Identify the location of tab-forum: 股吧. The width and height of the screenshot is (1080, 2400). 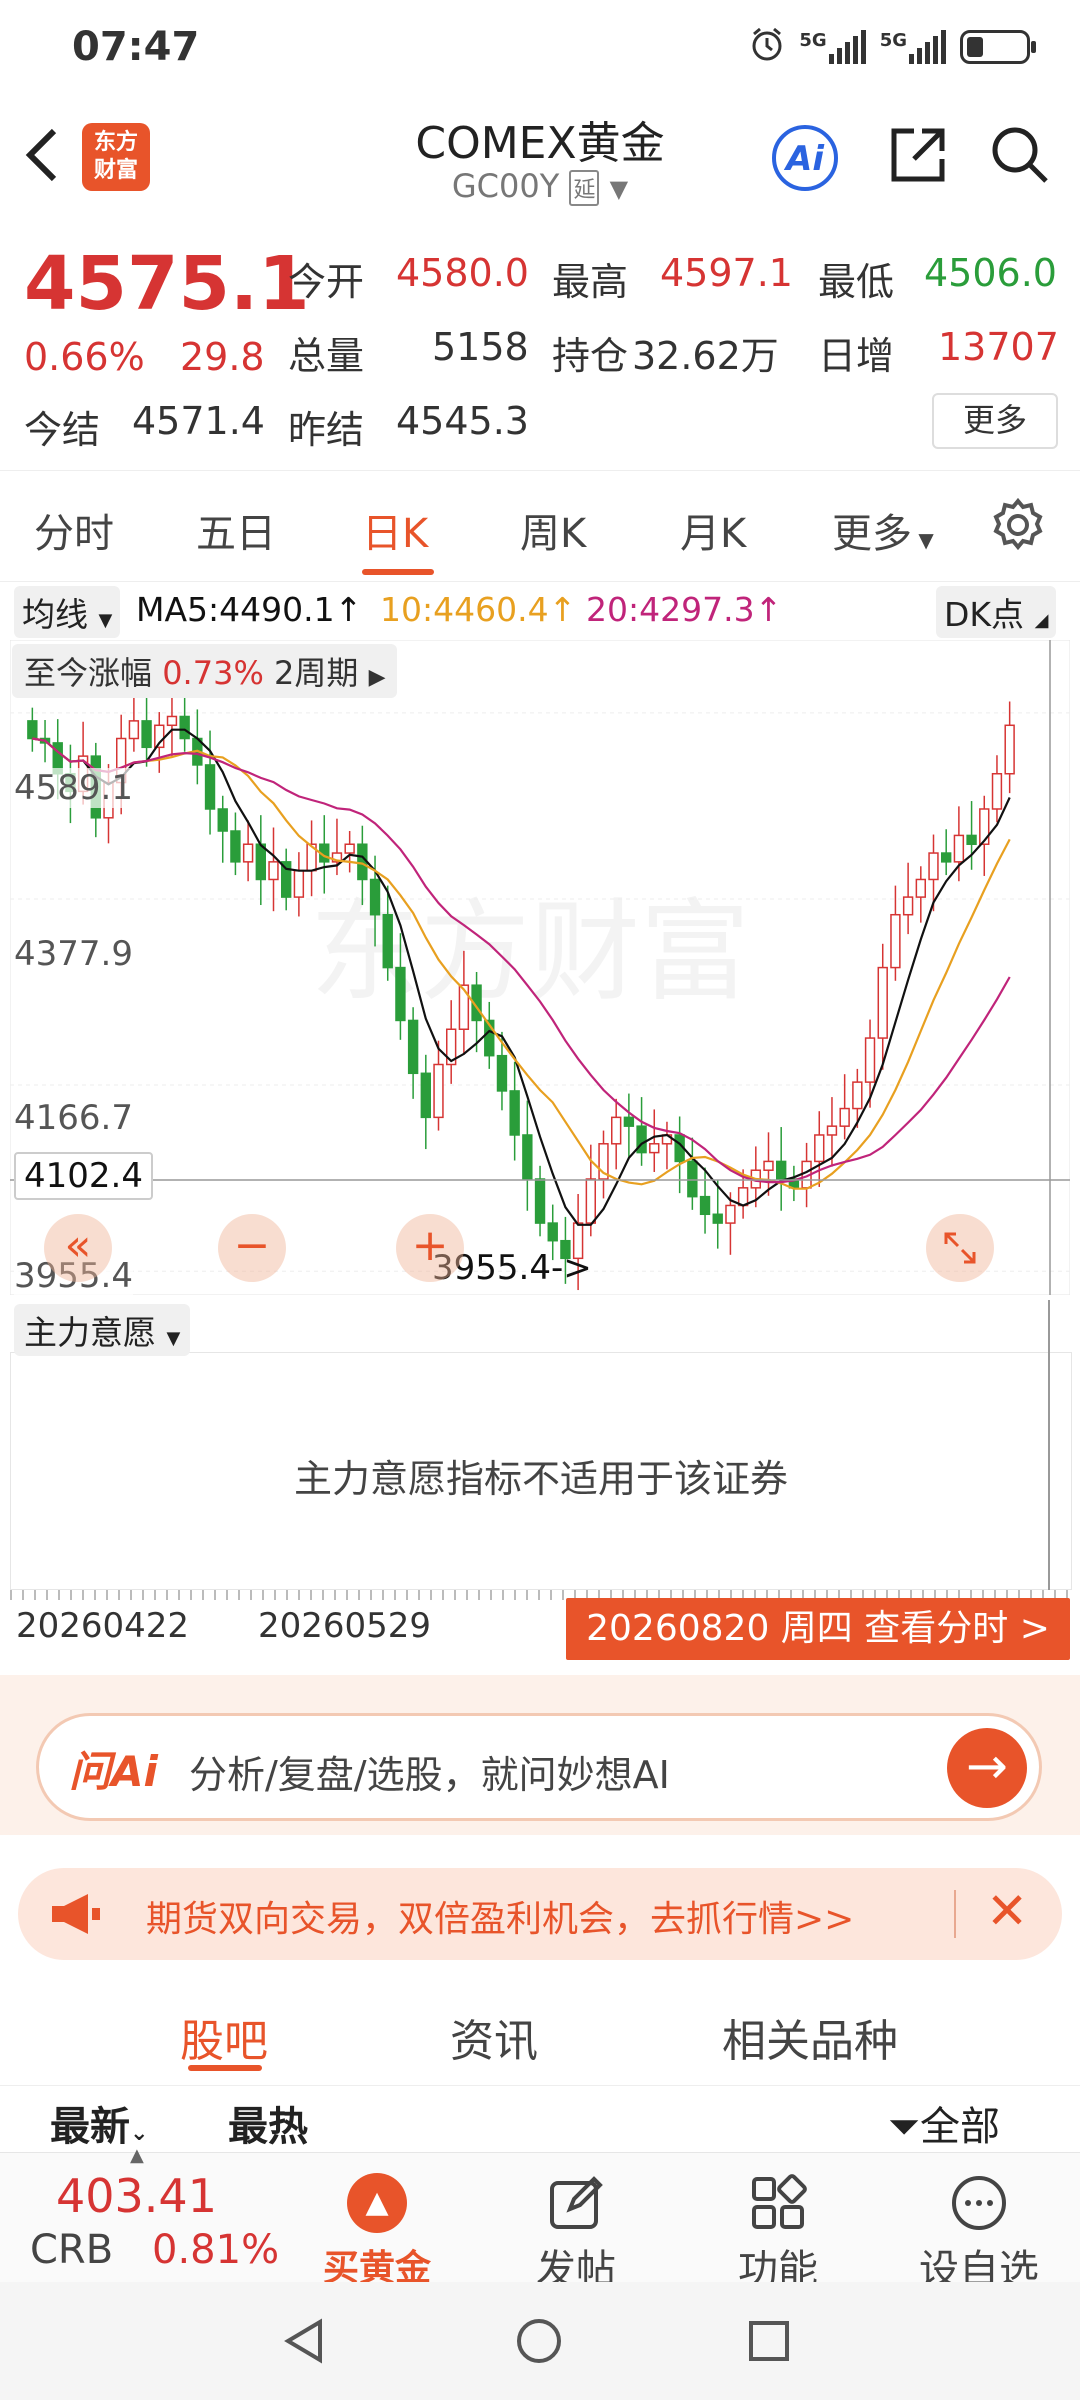
(224, 2037).